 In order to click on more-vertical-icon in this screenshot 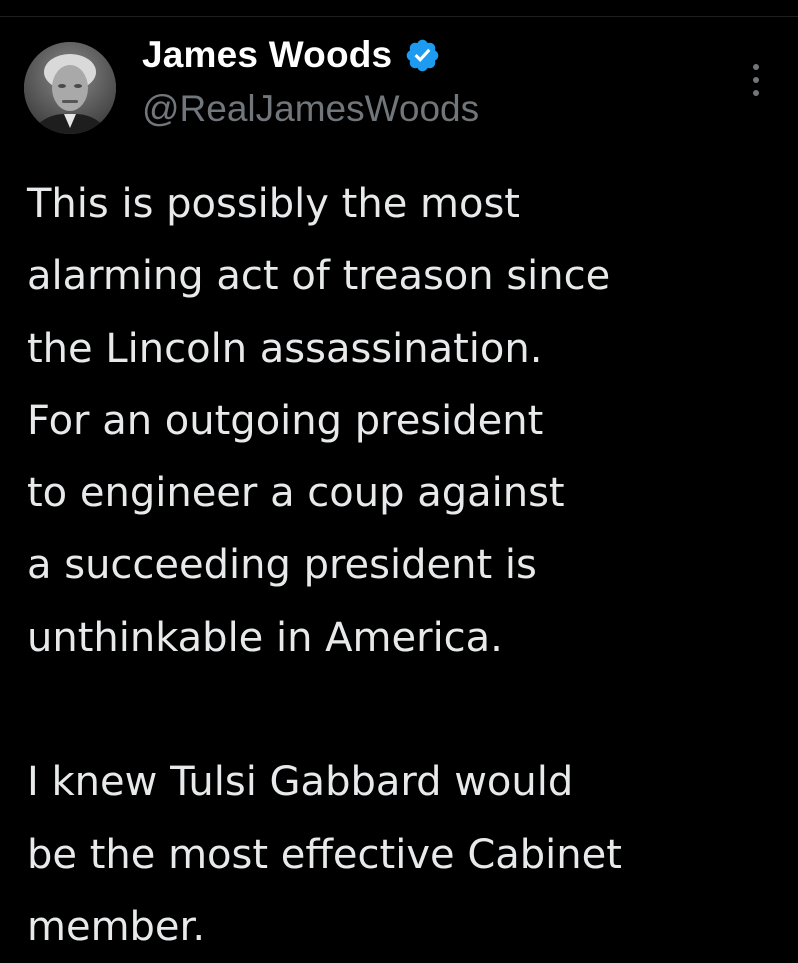, I will do `click(756, 67)`.